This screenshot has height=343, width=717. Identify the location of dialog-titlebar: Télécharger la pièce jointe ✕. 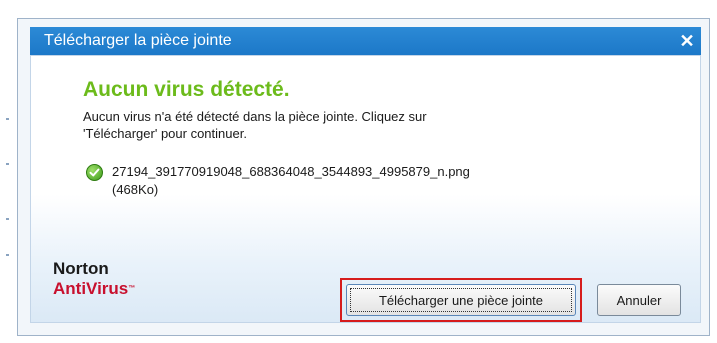
(365, 41).